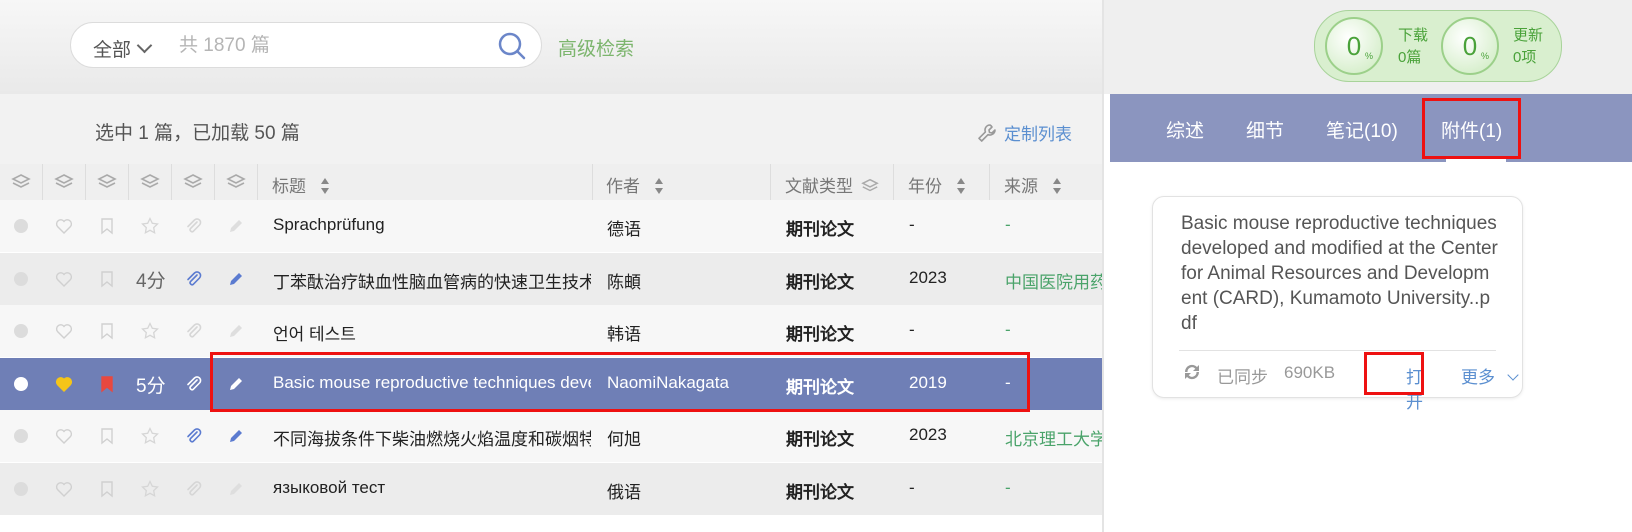 The width and height of the screenshot is (1632, 532). I want to click on table-row: языковой тест 俄语 期刊论文 - -, so click(551, 488).